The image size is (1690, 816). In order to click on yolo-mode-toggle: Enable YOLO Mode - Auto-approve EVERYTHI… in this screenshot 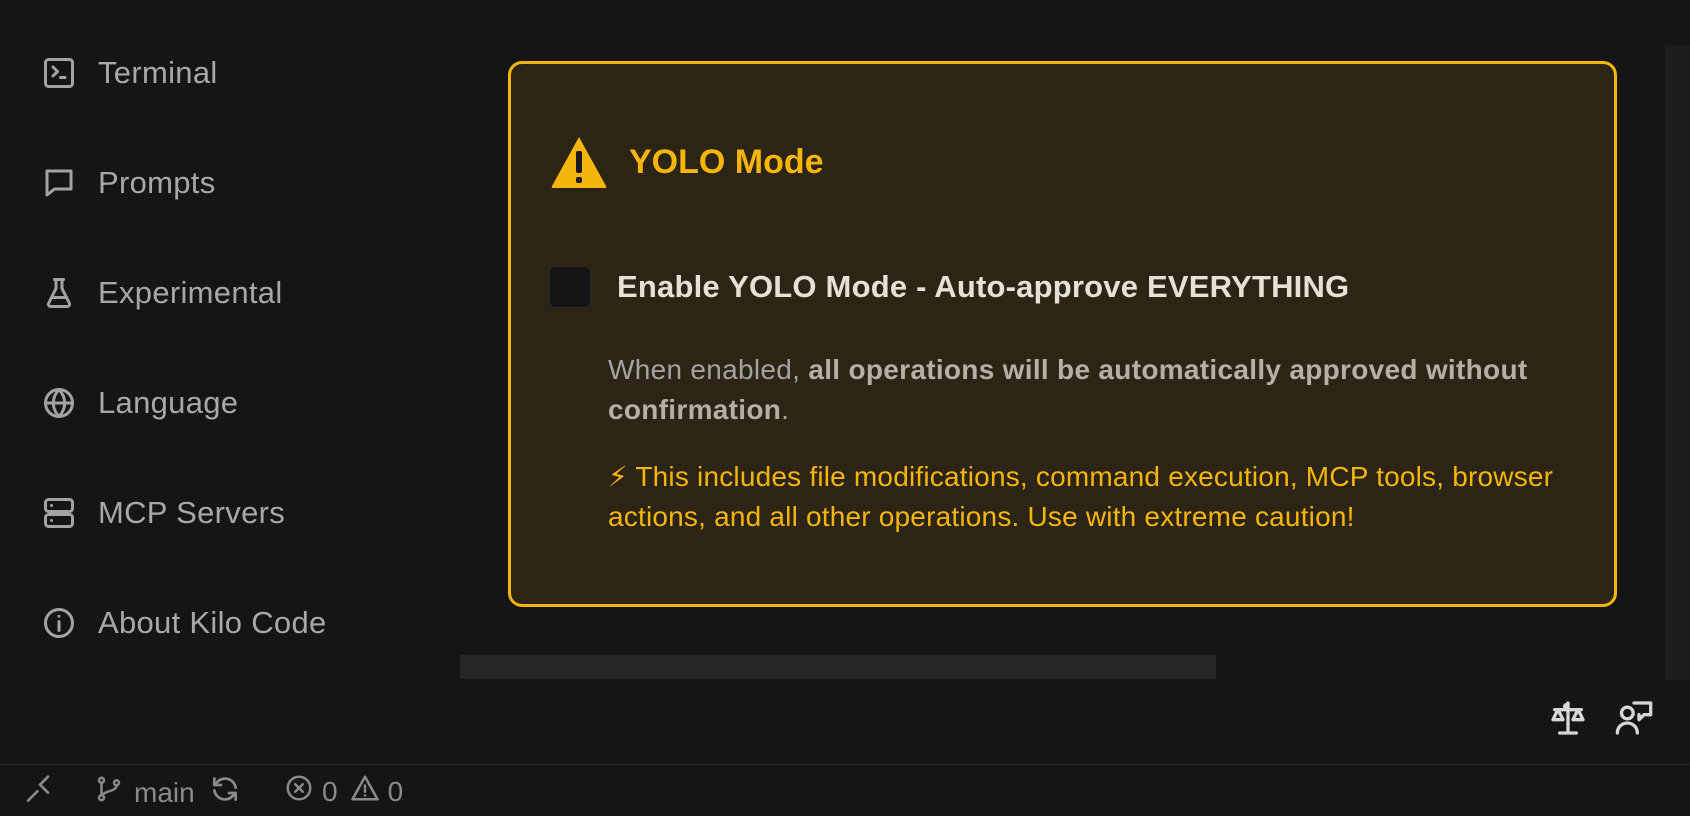, I will do `click(949, 287)`.